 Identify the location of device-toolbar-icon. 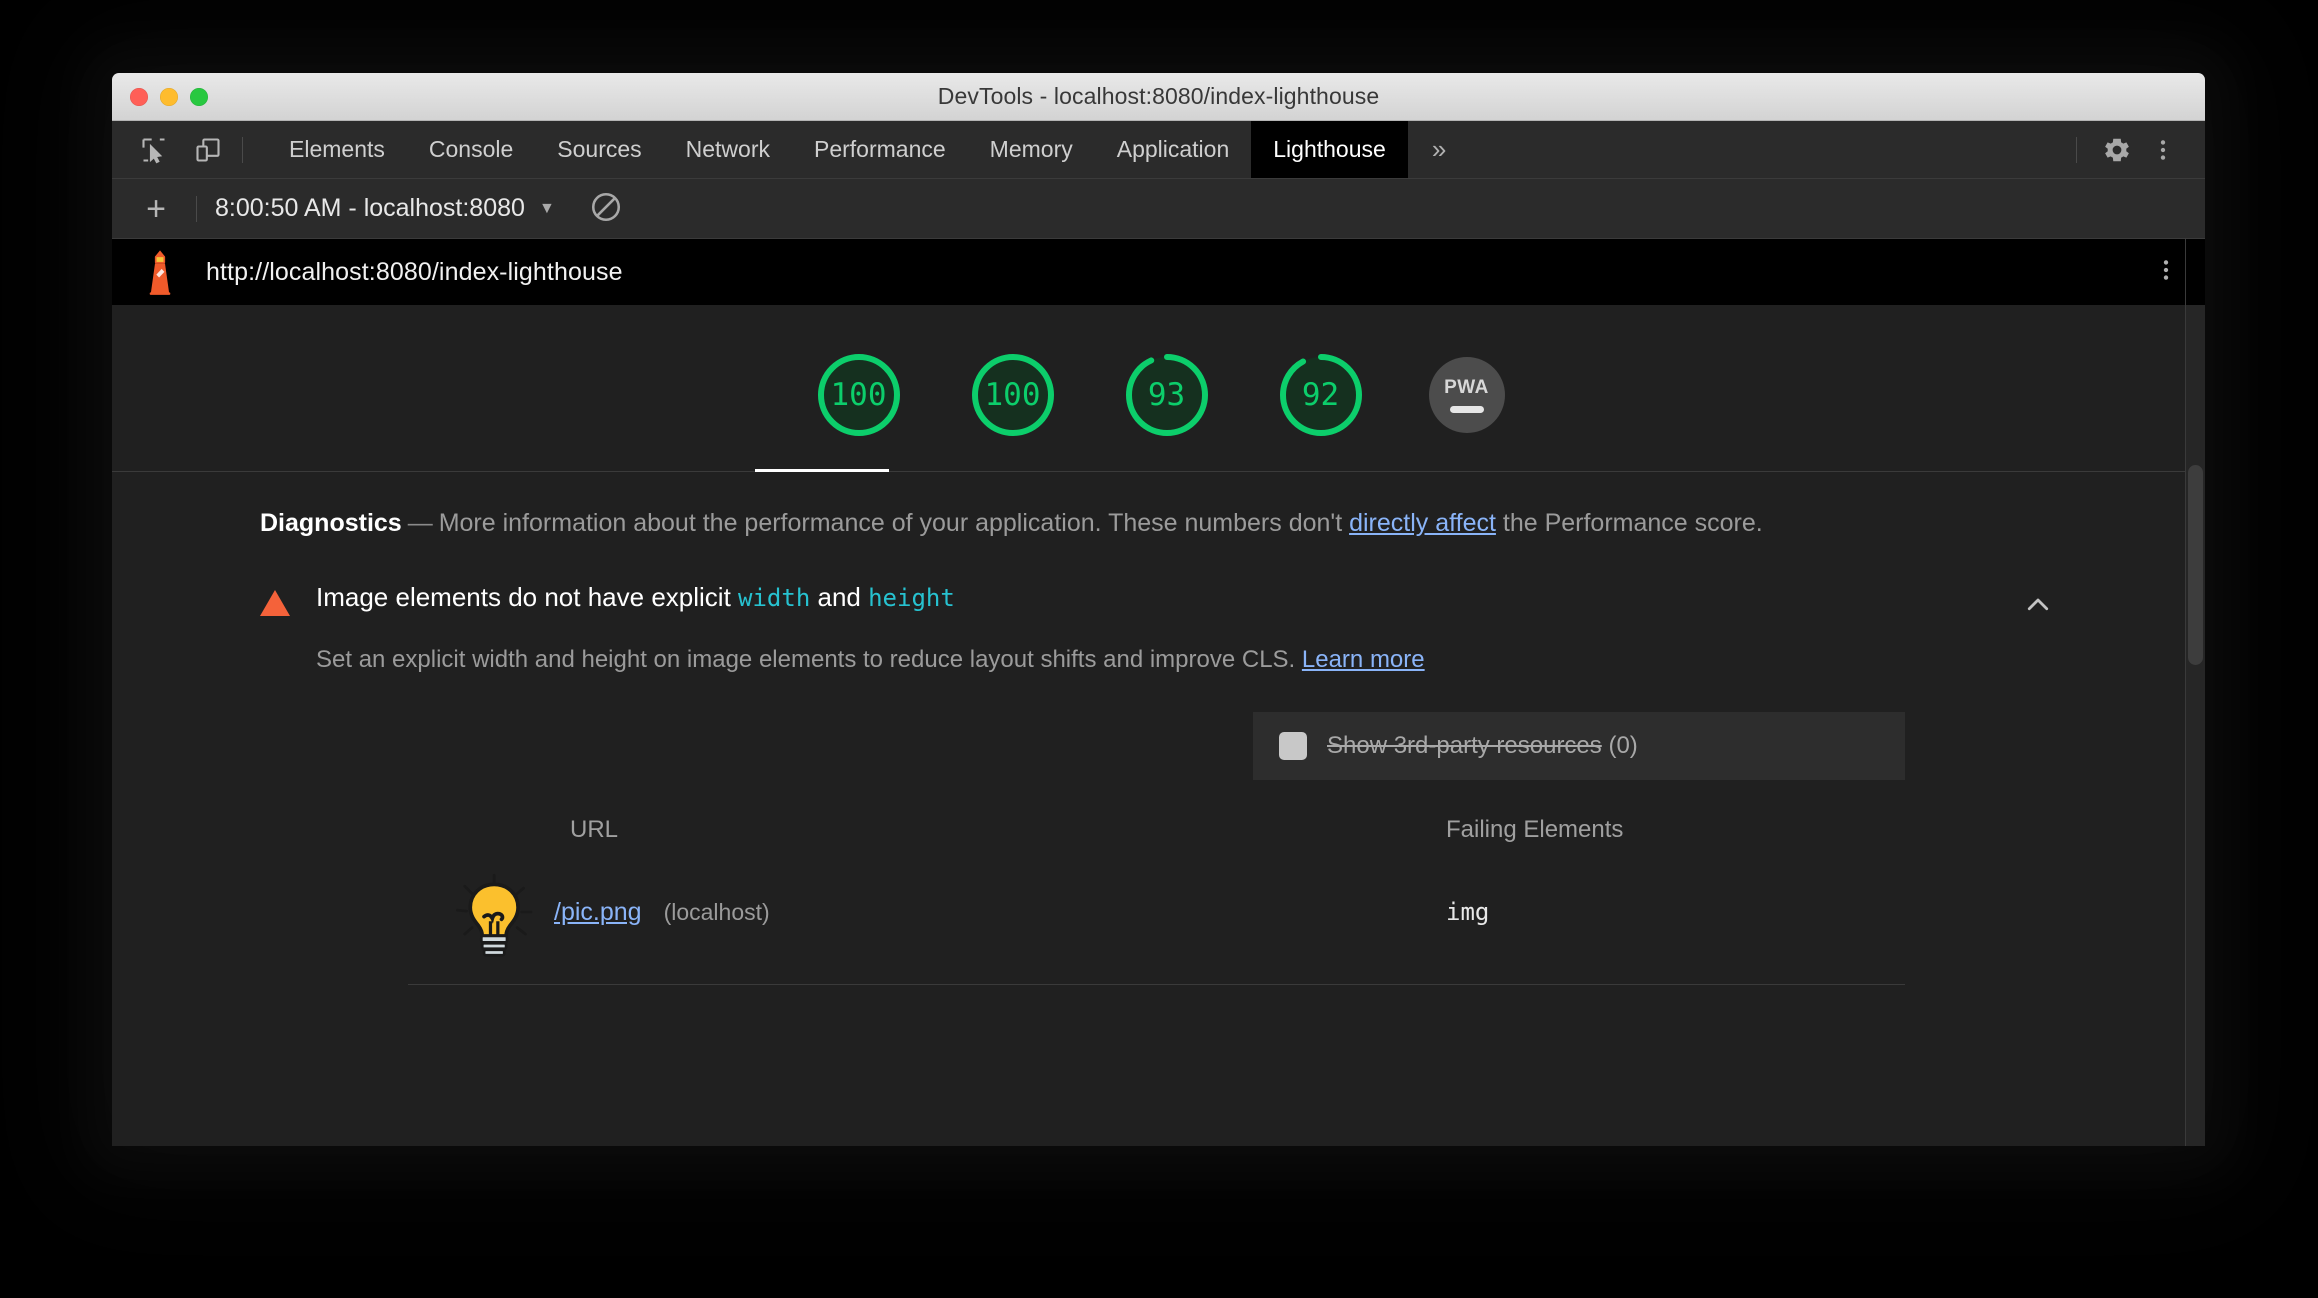
(208, 150).